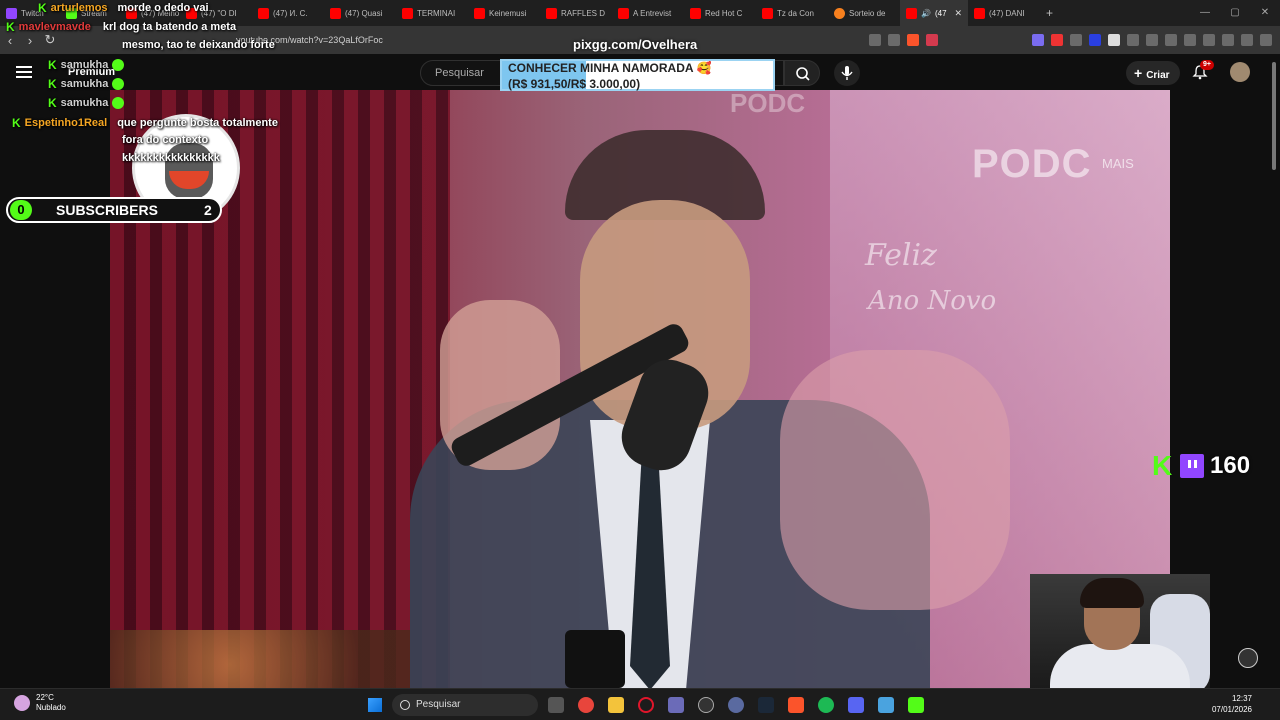 The image size is (1280, 720). Describe the element at coordinates (932, 301) in the screenshot. I see `new-year-banner-line2: Ano Novo` at that location.